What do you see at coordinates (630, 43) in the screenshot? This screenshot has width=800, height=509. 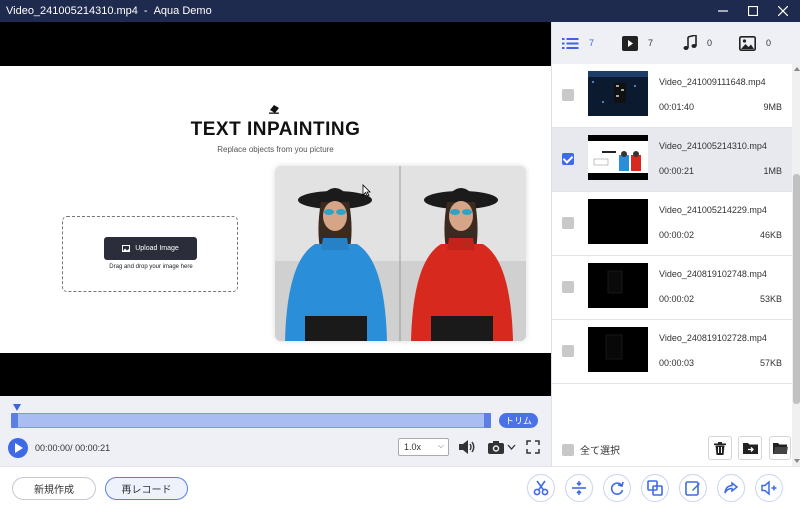 I see `video-icon` at bounding box center [630, 43].